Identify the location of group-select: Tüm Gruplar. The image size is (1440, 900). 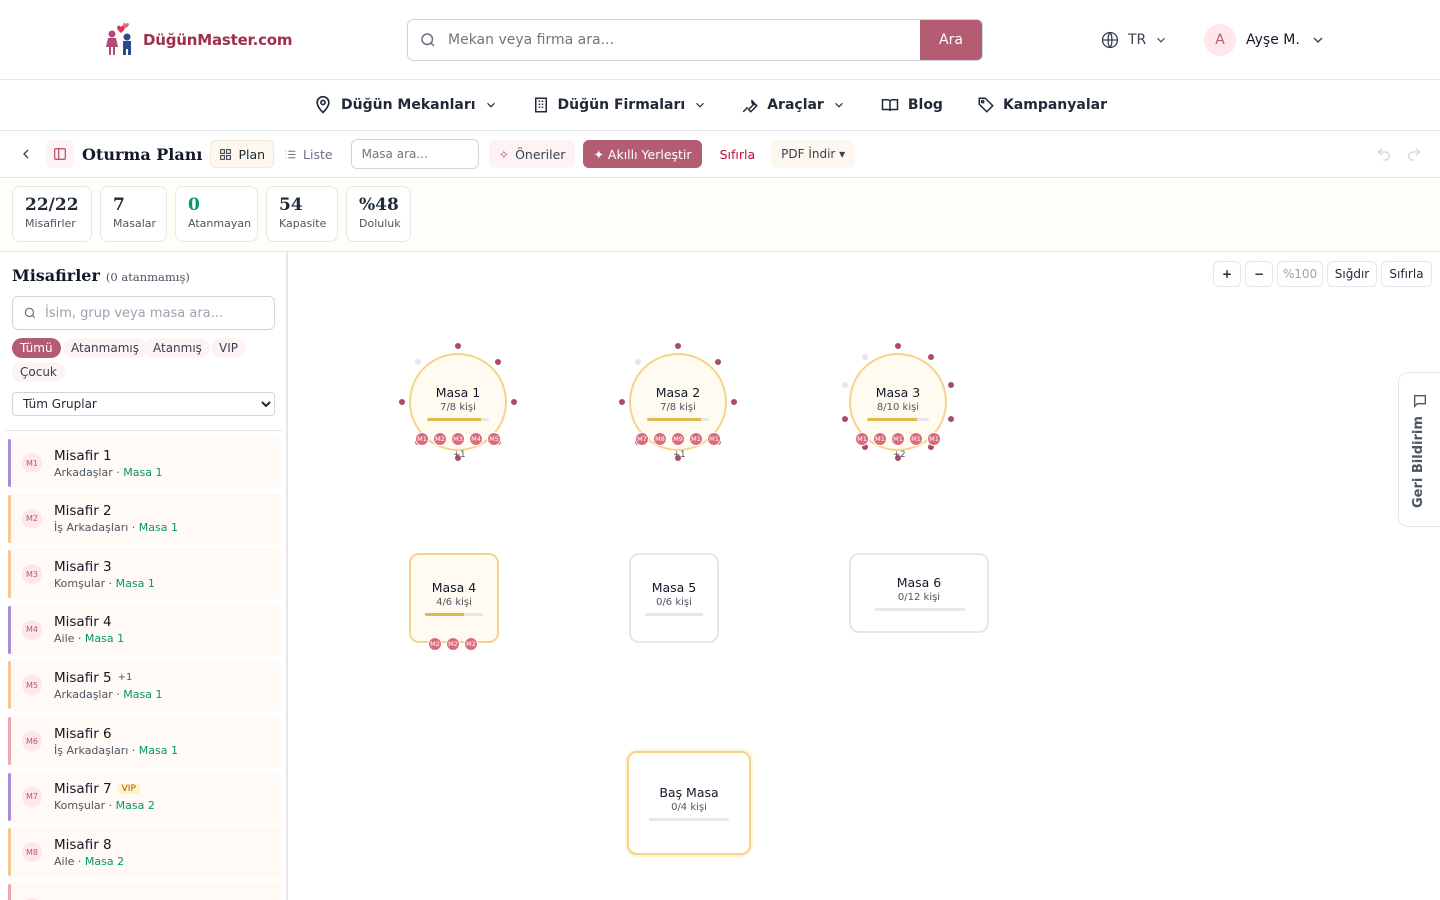
(143, 404).